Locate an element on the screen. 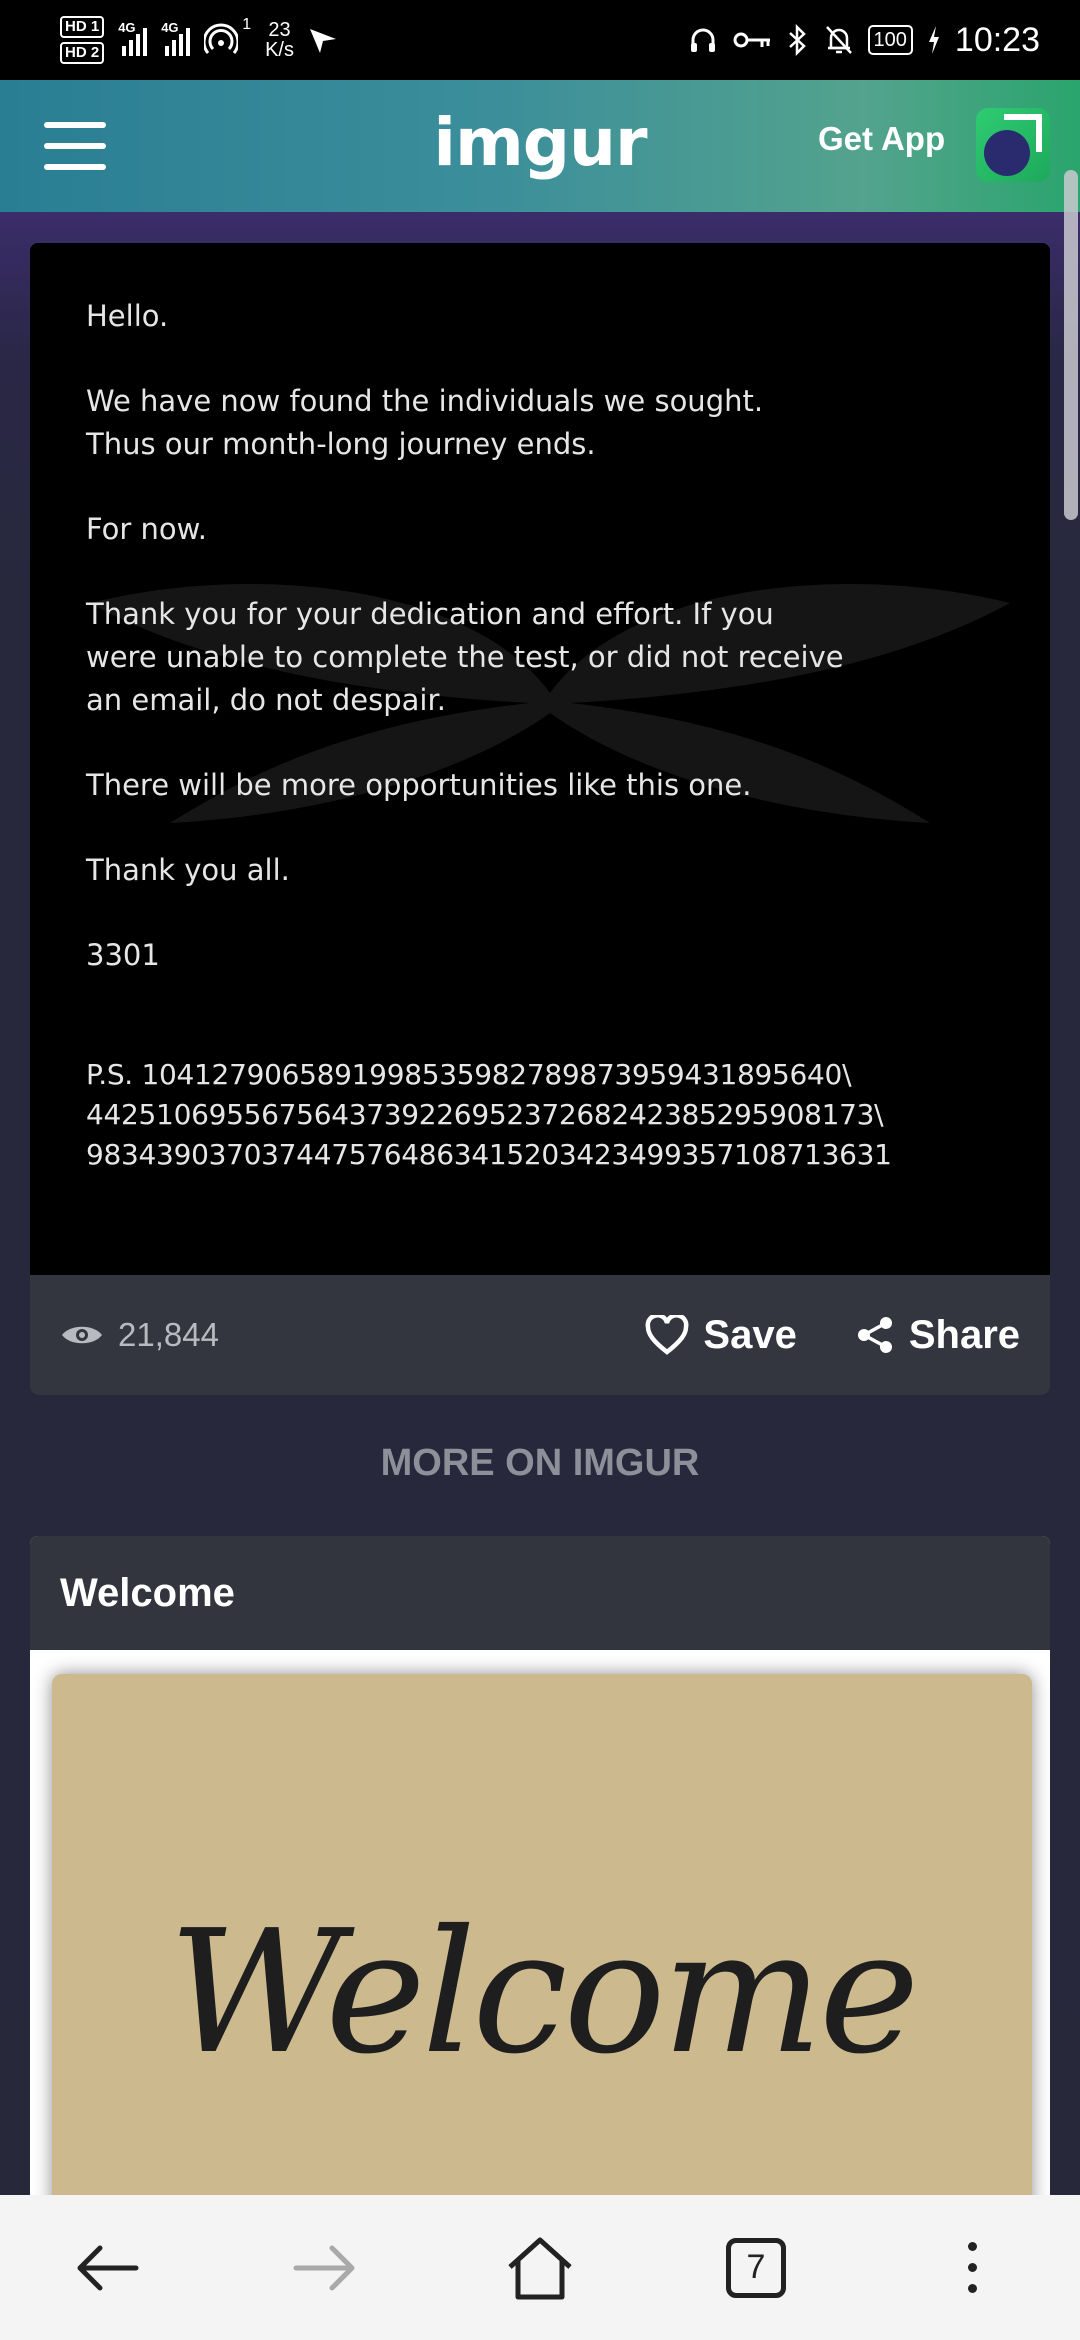 The image size is (1080, 2340). get-app-button: Get App is located at coordinates (881, 139).